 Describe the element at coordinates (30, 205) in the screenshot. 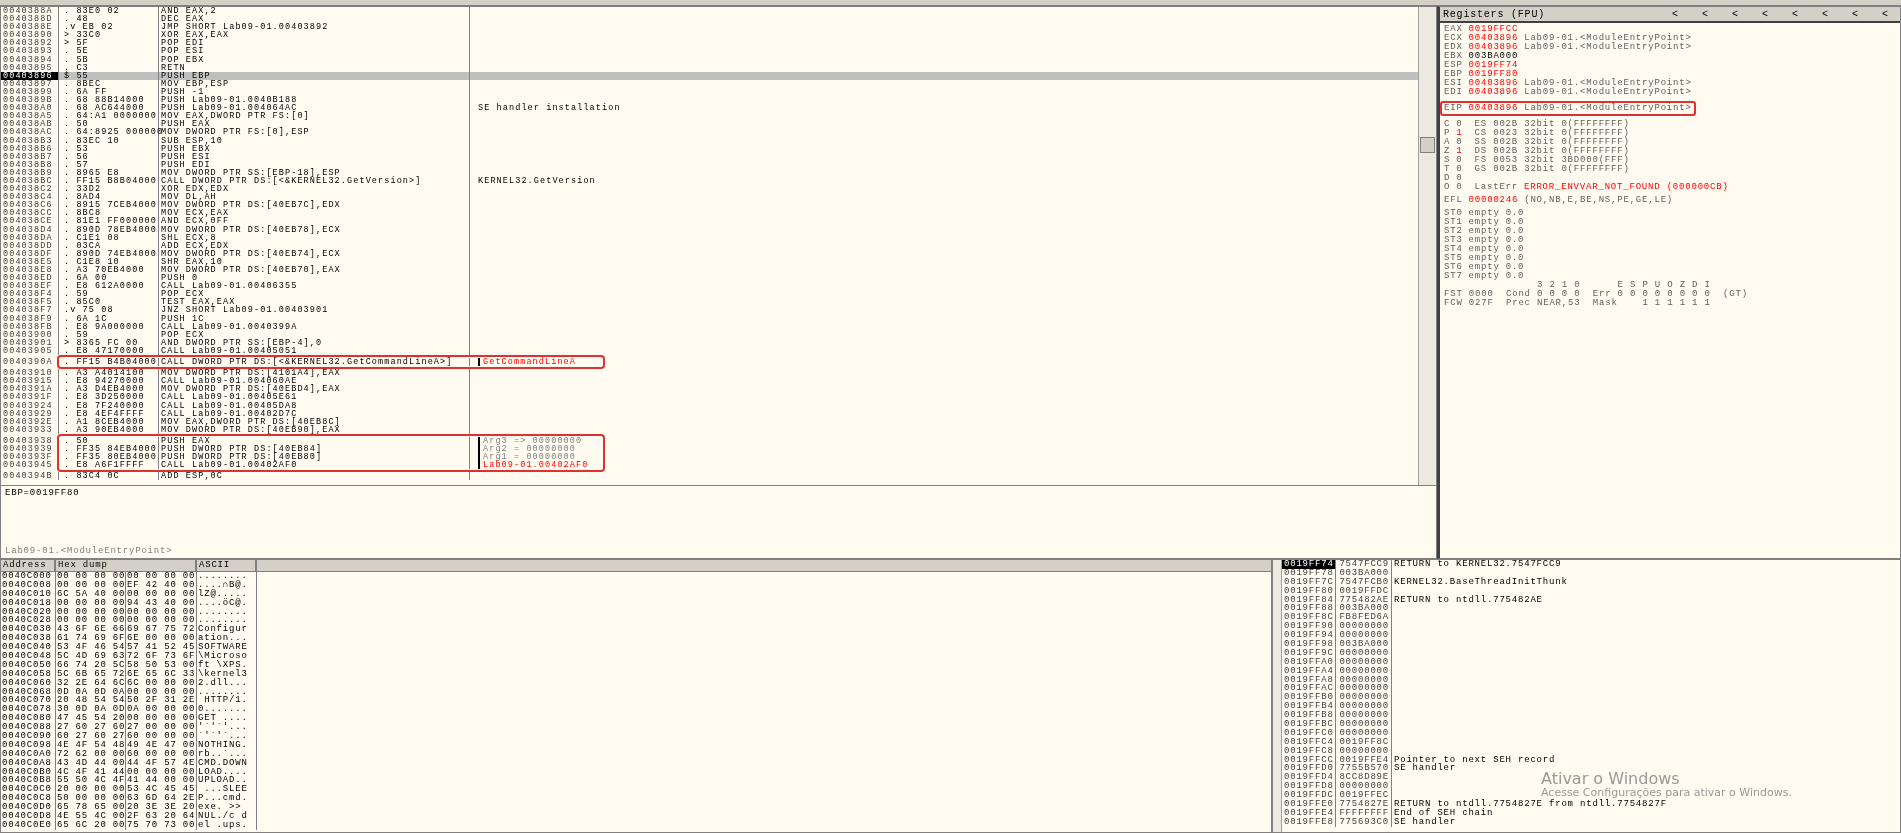

I see `address-cell: 004038C6` at that location.